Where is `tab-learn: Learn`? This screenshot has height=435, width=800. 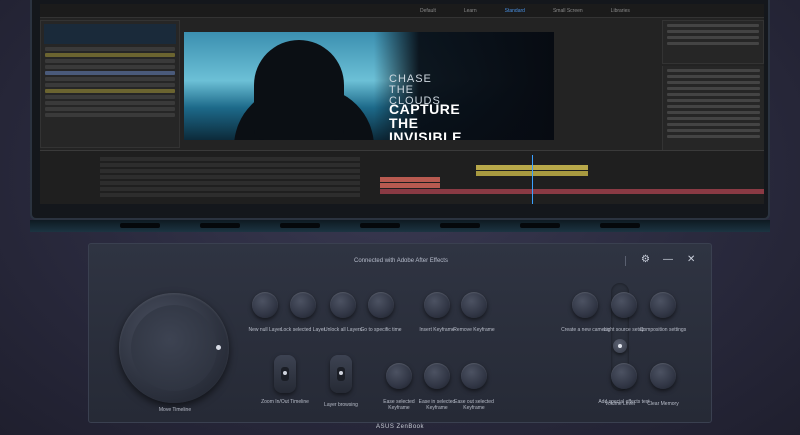 tab-learn: Learn is located at coordinates (470, 11).